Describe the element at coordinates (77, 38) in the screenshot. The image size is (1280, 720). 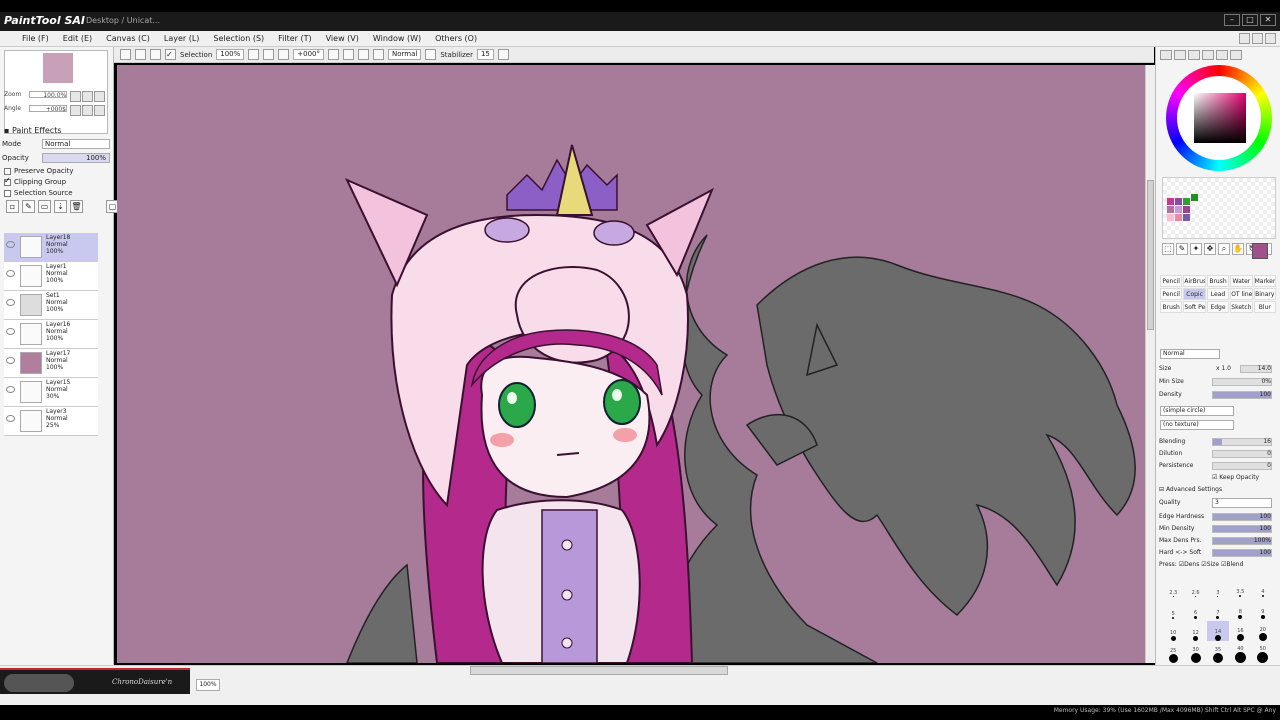
I see `menu-edit: Edit (E)` at that location.